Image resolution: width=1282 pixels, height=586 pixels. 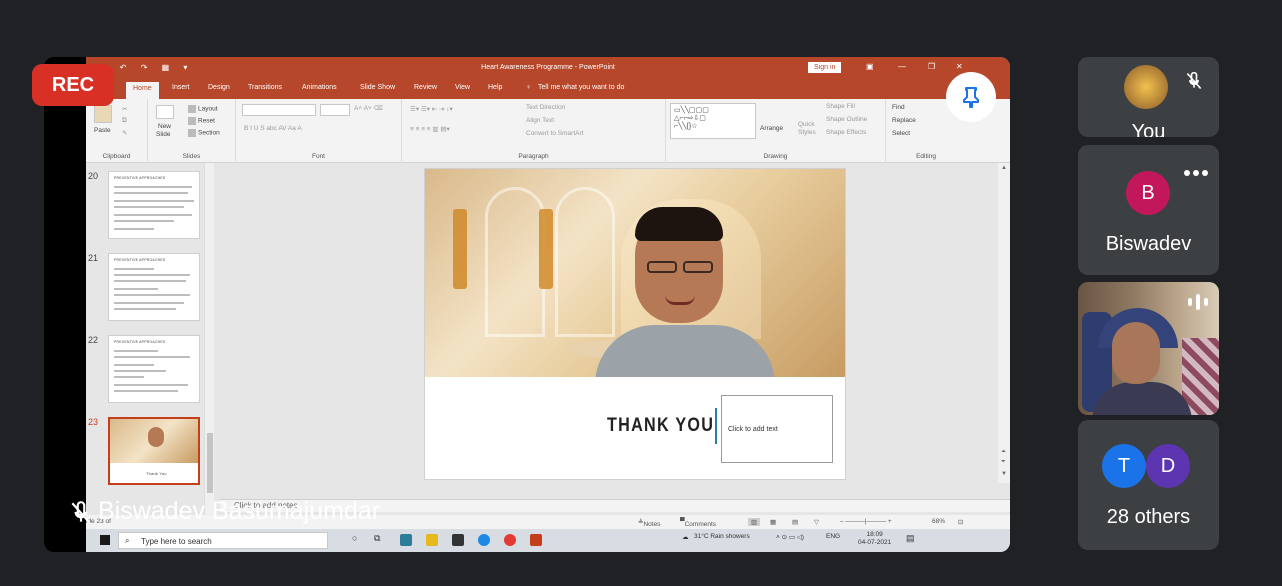 What do you see at coordinates (938, 521) in the screenshot?
I see `zoom-level: 68%` at bounding box center [938, 521].